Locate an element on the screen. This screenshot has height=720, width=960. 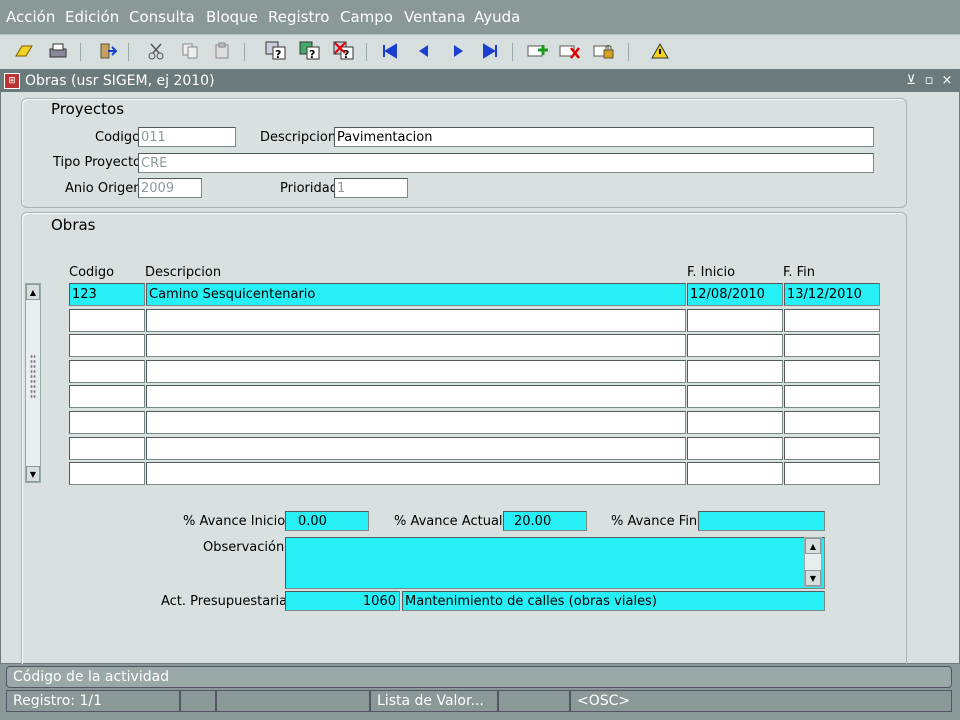
anio-origen-field: 2009 is located at coordinates (170, 188).